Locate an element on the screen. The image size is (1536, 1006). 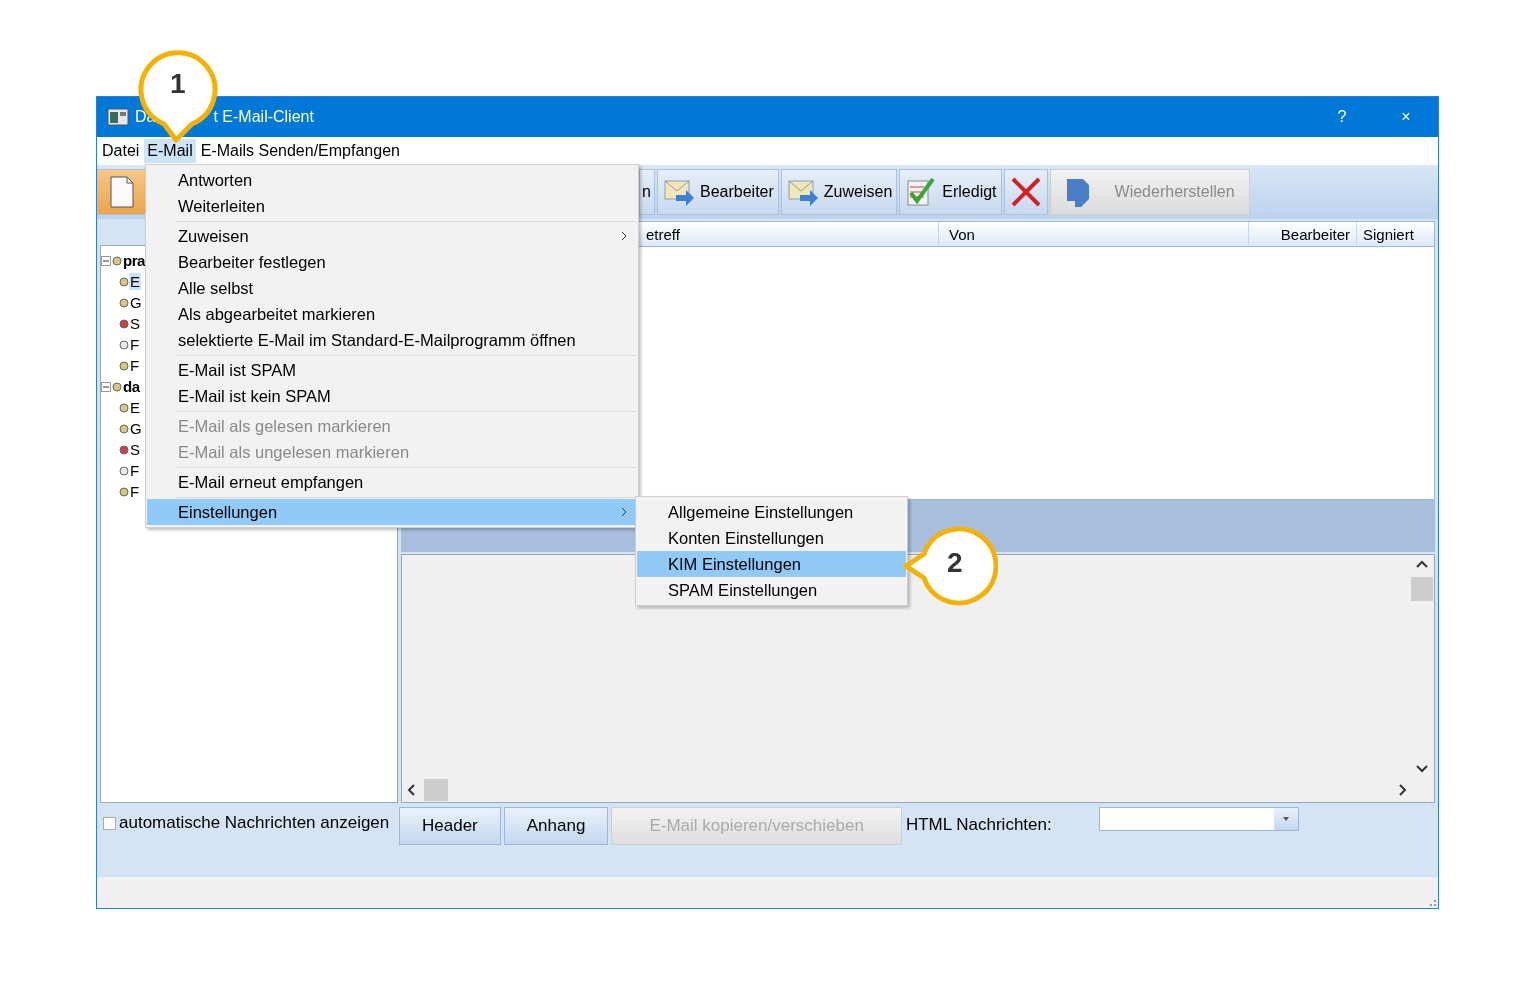
copy-move-button: E-Mail kopieren/verschieben is located at coordinates (756, 826).